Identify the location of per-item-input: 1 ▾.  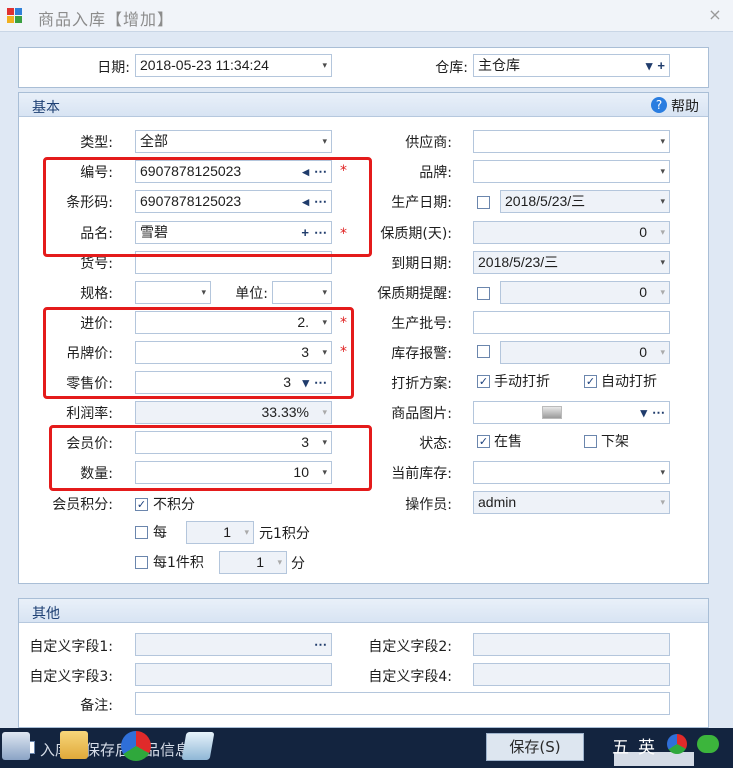
(253, 562).